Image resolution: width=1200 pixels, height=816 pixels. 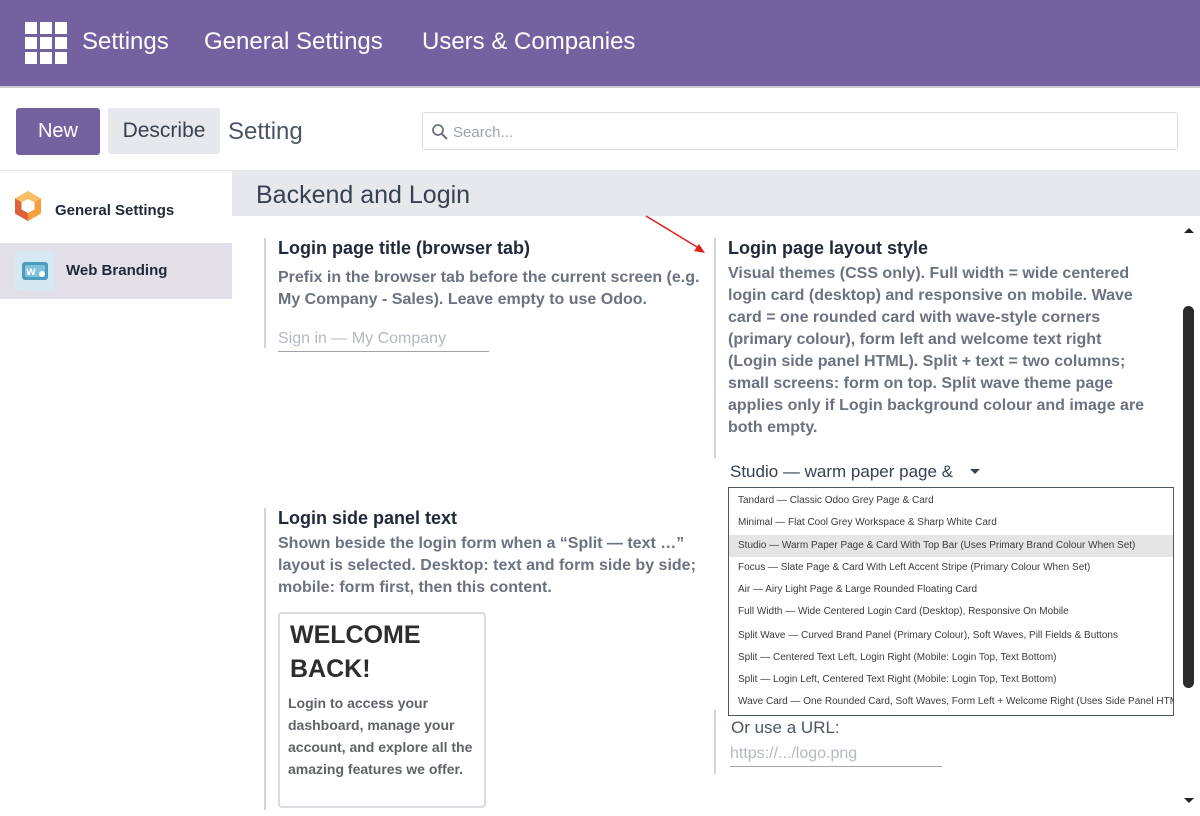 I want to click on sidebar-item-general-settings: General Settings, so click(x=116, y=205).